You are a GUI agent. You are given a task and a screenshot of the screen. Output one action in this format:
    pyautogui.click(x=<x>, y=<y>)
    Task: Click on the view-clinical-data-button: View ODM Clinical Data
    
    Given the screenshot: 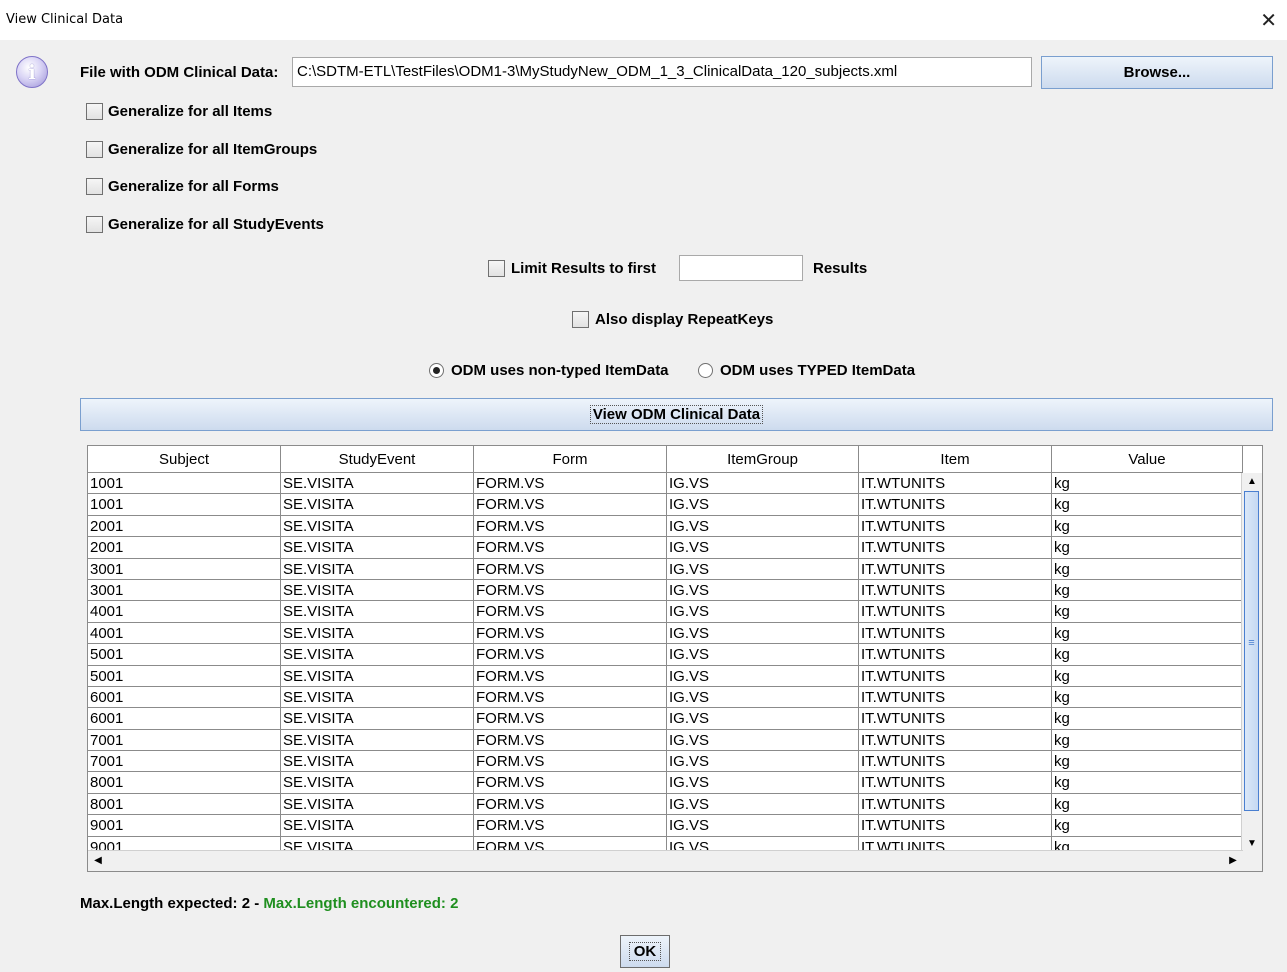 What is the action you would take?
    pyautogui.click(x=676, y=414)
    